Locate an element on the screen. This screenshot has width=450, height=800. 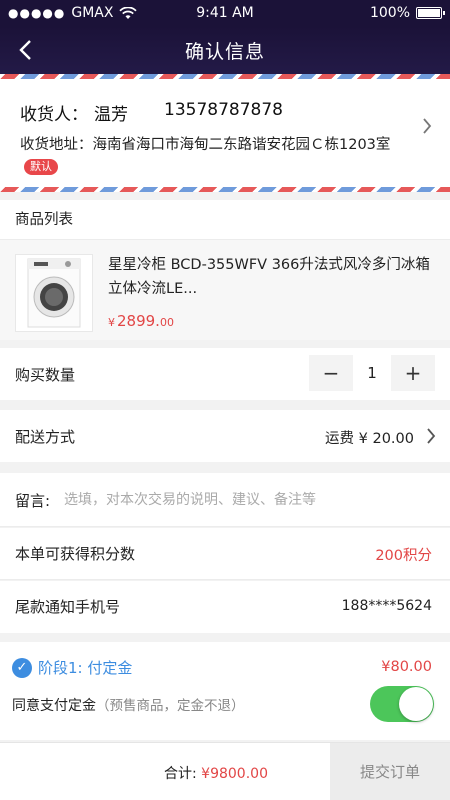
airmail-stripe-bottom is located at coordinates (225, 189).